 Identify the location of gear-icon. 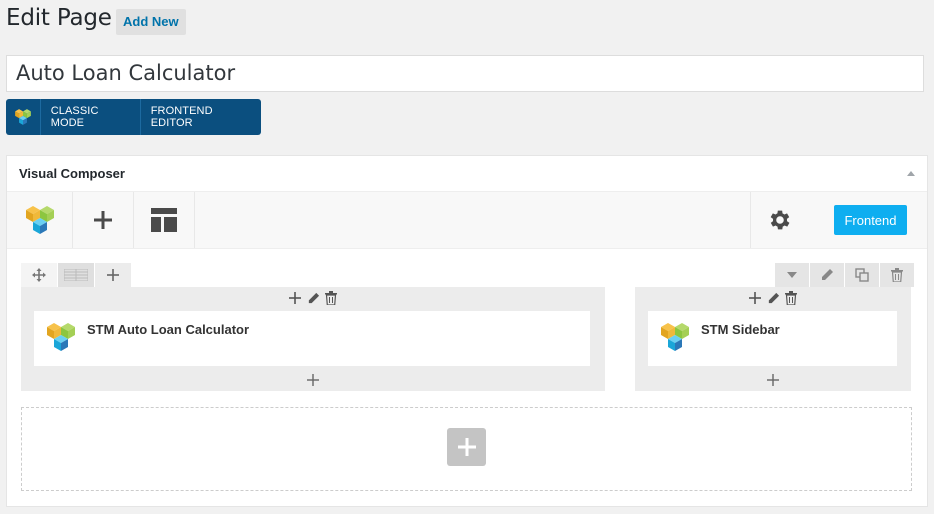
(779, 220).